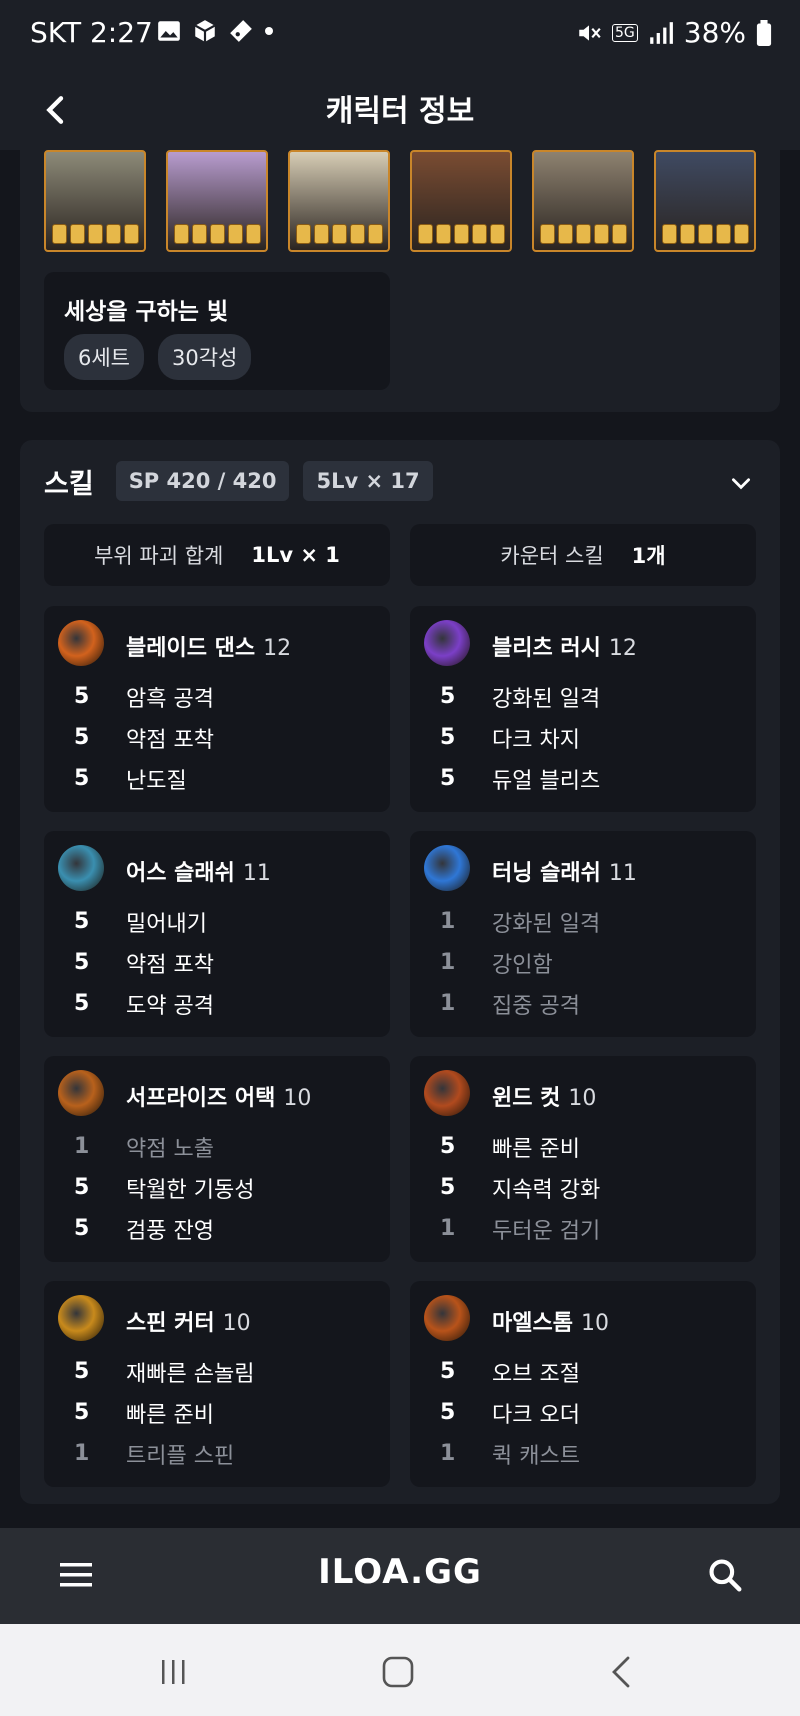  What do you see at coordinates (241, 31) in the screenshot?
I see `ticket-icon` at bounding box center [241, 31].